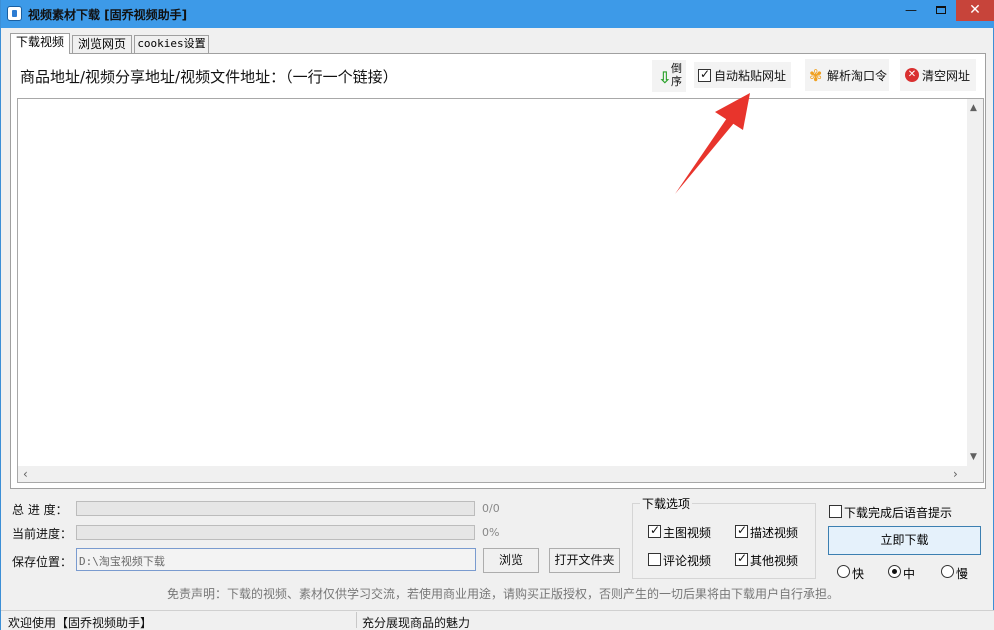 The height and width of the screenshot is (630, 994). What do you see at coordinates (665, 77) in the screenshot?
I see `arrow-down-icon: ⇩` at bounding box center [665, 77].